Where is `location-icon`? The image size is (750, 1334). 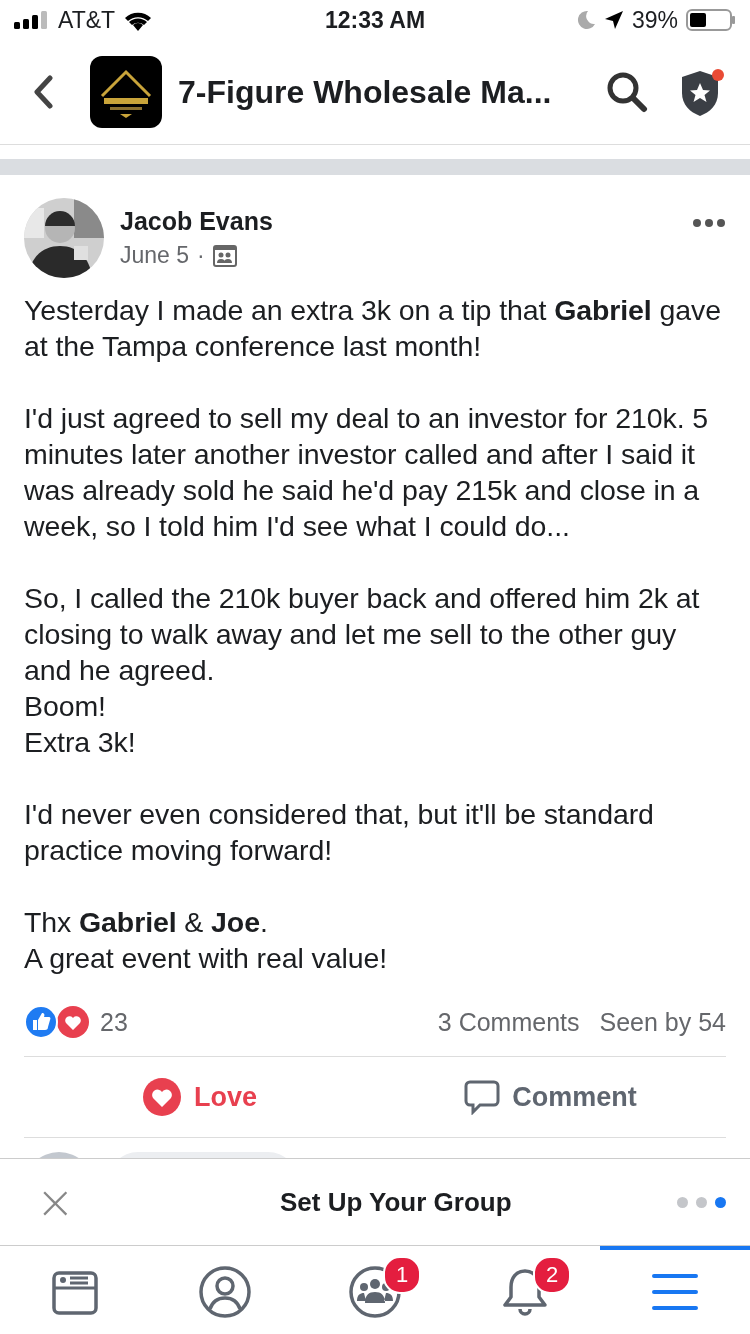
location-icon is located at coordinates (613, 20).